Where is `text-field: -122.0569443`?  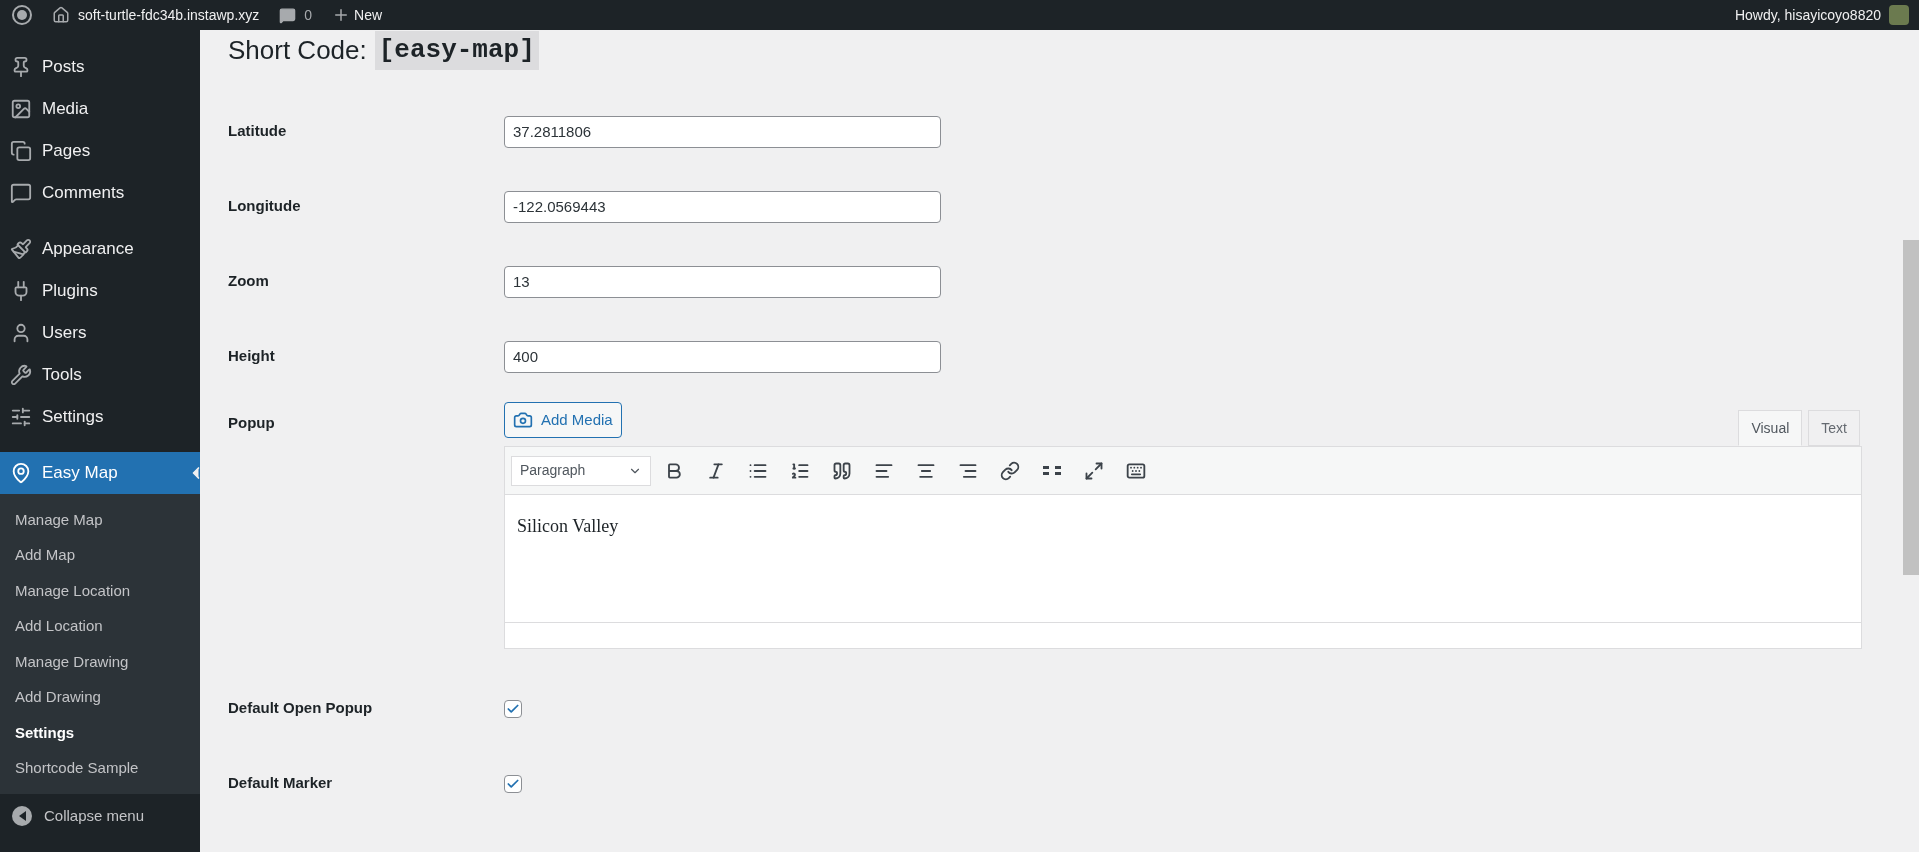
text-field: -122.0569443 is located at coordinates (722, 206).